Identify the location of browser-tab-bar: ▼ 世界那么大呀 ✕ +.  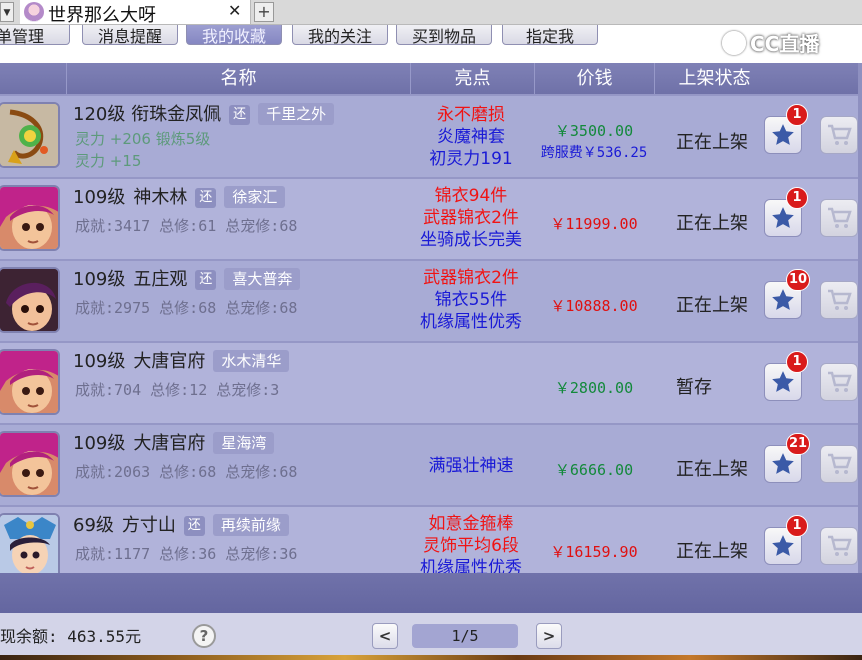
(431, 13).